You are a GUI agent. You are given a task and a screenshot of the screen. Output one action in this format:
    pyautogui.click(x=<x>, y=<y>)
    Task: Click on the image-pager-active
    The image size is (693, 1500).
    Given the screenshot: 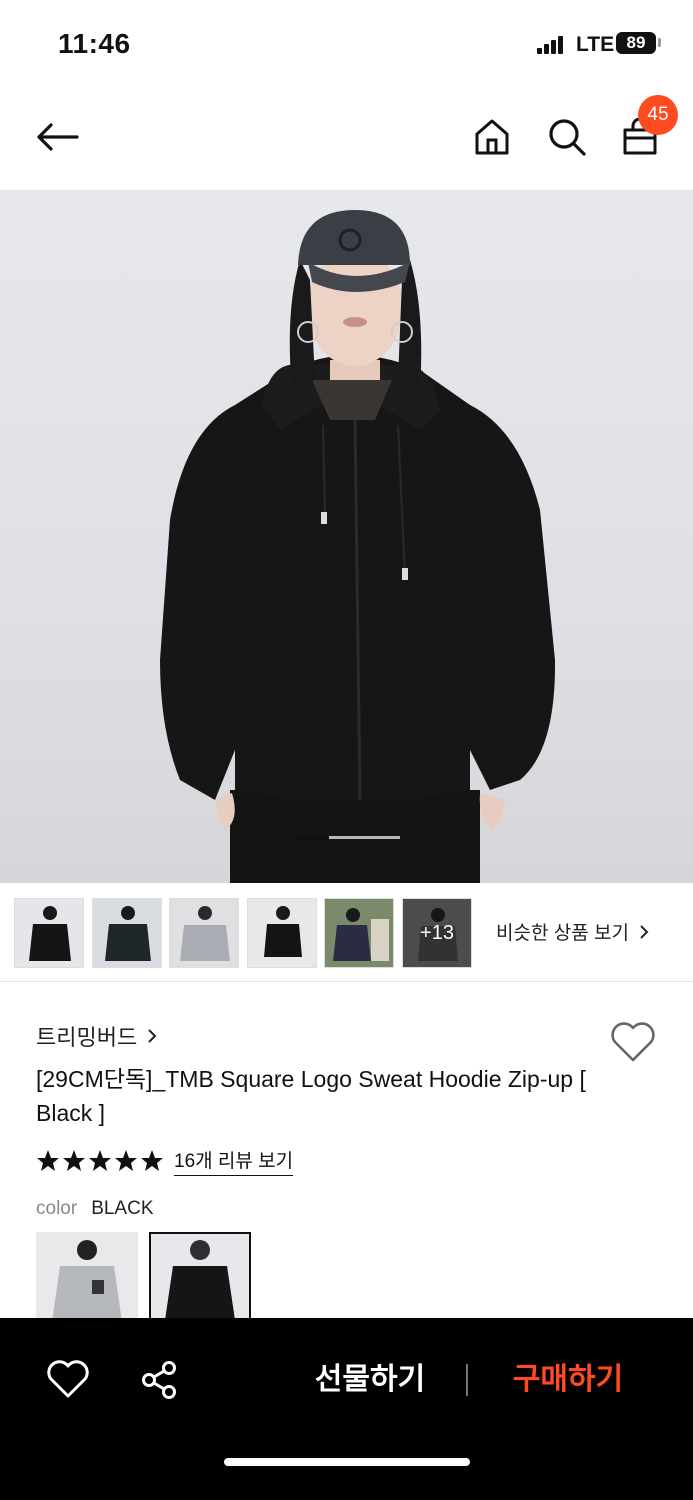 What is the action you would take?
    pyautogui.click(x=311, y=837)
    